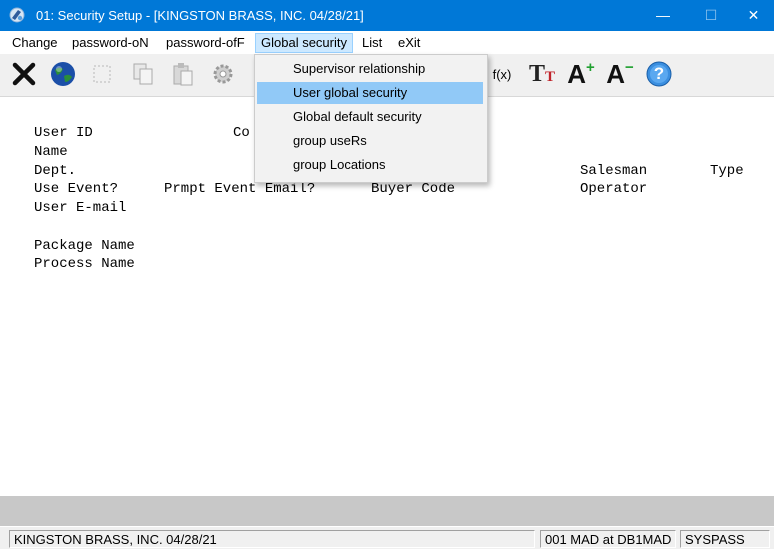 This screenshot has height=549, width=774. What do you see at coordinates (241, 133) in the screenshot?
I see `label-co-partial: Co` at bounding box center [241, 133].